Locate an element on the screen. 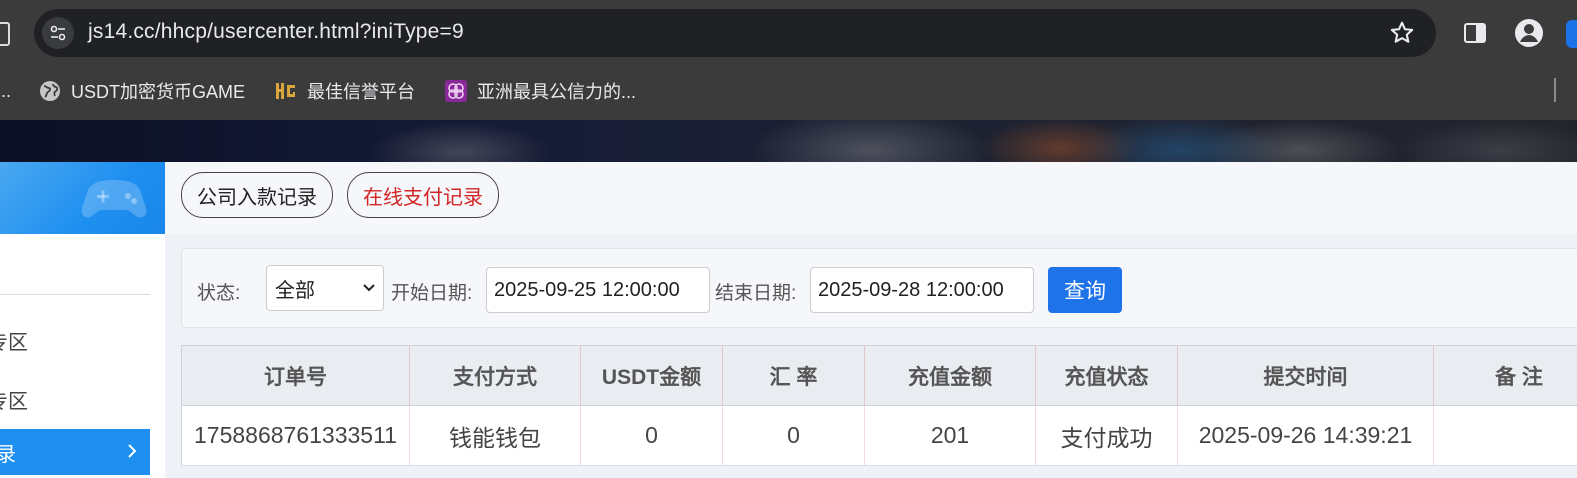 This screenshot has width=1577, height=478. column-header: 汇 率 is located at coordinates (794, 375).